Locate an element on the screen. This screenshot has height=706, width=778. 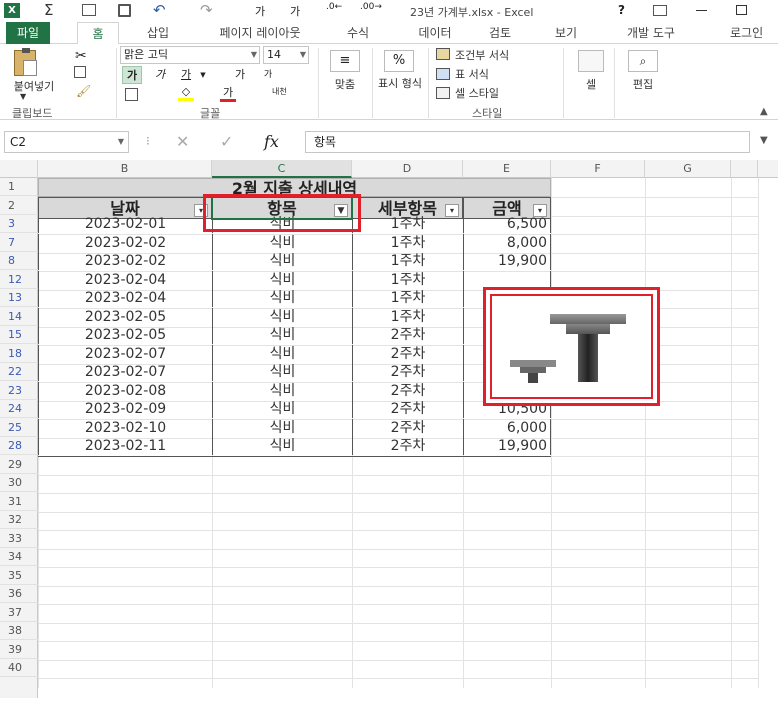
amount-cell: 8,000 is located at coordinates (507, 243).